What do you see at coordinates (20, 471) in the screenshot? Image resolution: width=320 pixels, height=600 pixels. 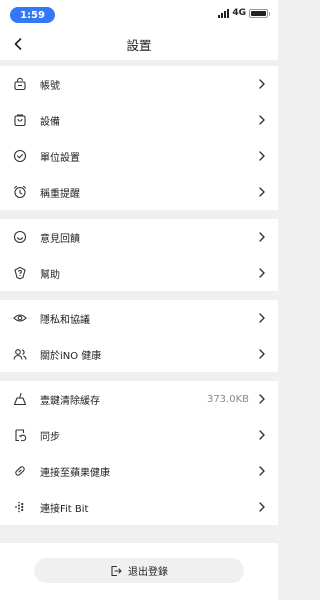 I see `link-icon` at bounding box center [20, 471].